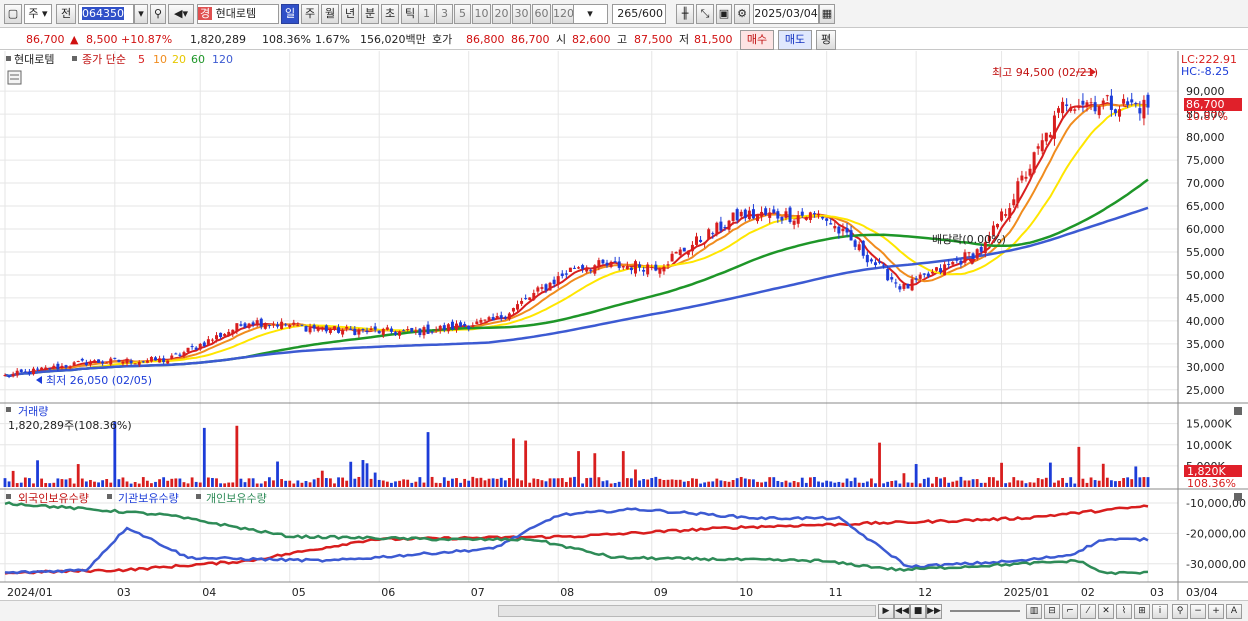 The image size is (1248, 621). I want to click on interval-tab-4: 20, so click(501, 14).